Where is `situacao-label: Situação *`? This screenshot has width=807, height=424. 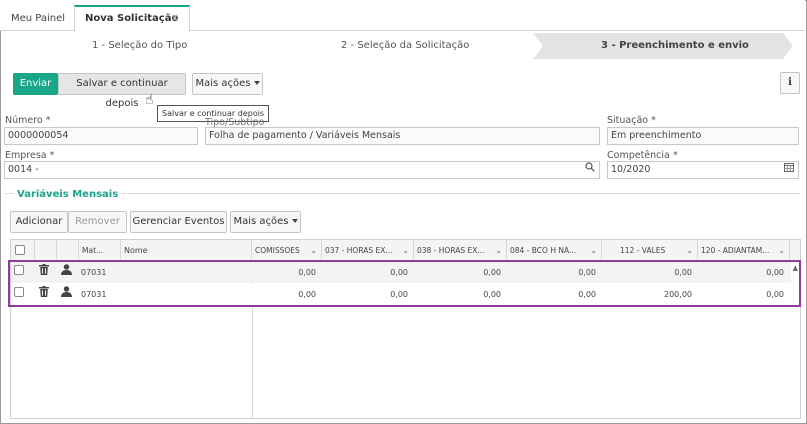 situacao-label: Situação * is located at coordinates (631, 120).